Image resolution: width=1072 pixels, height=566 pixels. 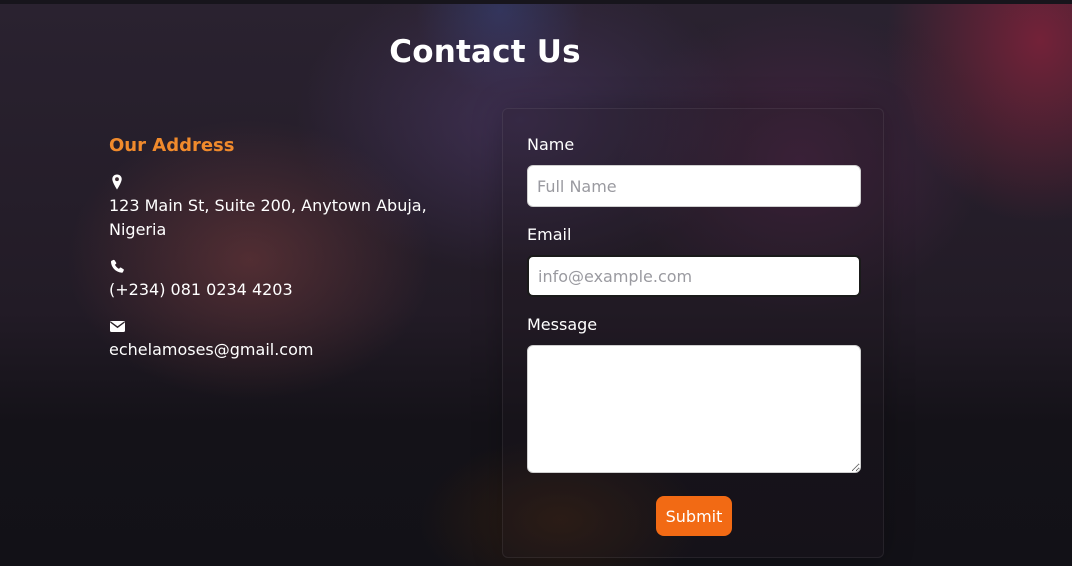 I want to click on email-input, so click(x=694, y=276).